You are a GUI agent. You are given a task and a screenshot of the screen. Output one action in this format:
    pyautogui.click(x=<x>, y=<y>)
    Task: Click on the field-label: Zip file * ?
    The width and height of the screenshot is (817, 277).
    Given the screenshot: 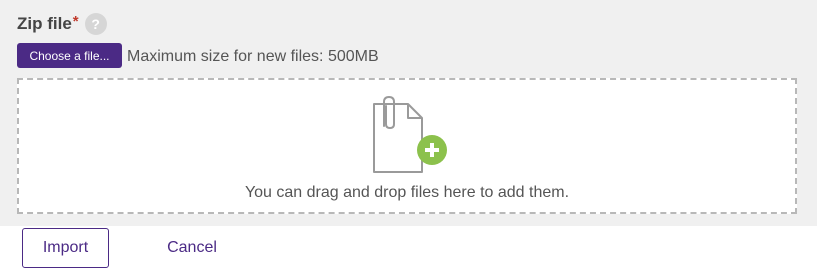 What is the action you would take?
    pyautogui.click(x=62, y=24)
    